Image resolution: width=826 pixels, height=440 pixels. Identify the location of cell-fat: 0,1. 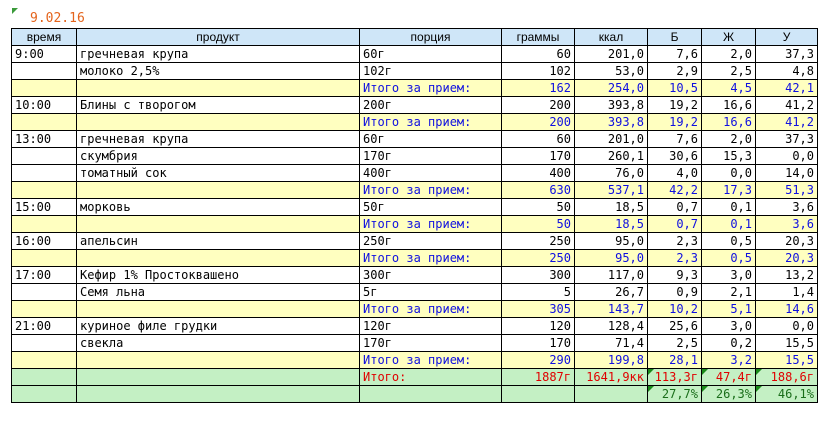
(728, 224).